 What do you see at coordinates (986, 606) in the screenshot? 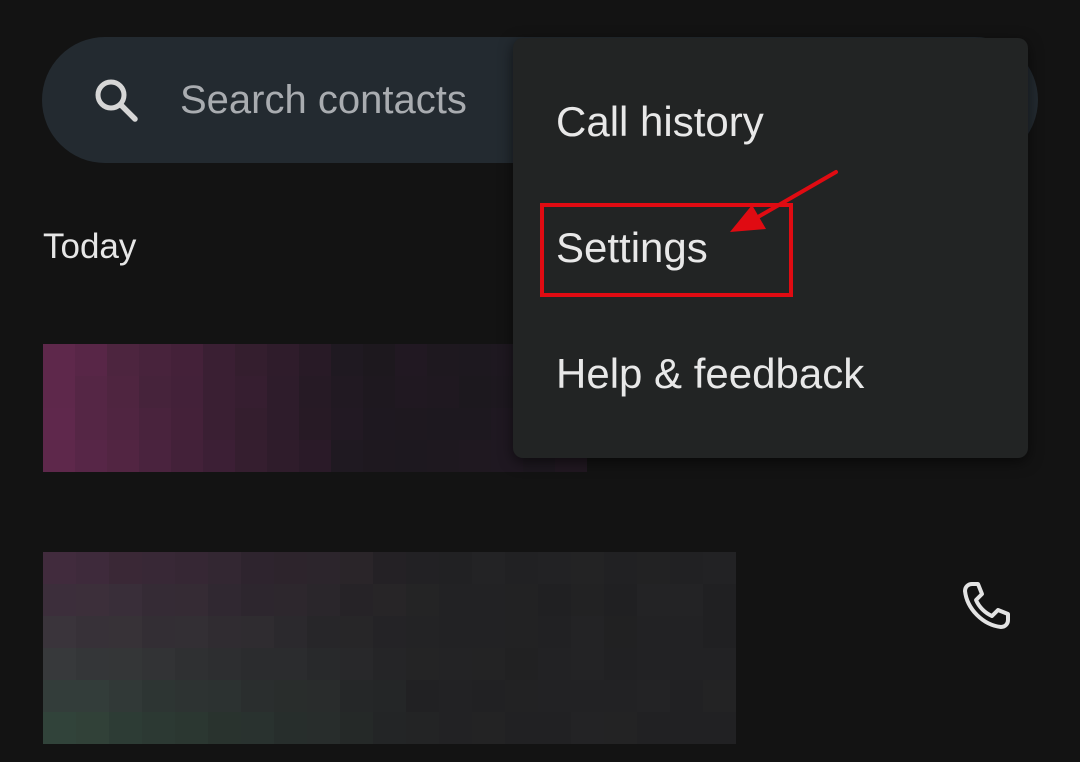
I see `phone-icon` at bounding box center [986, 606].